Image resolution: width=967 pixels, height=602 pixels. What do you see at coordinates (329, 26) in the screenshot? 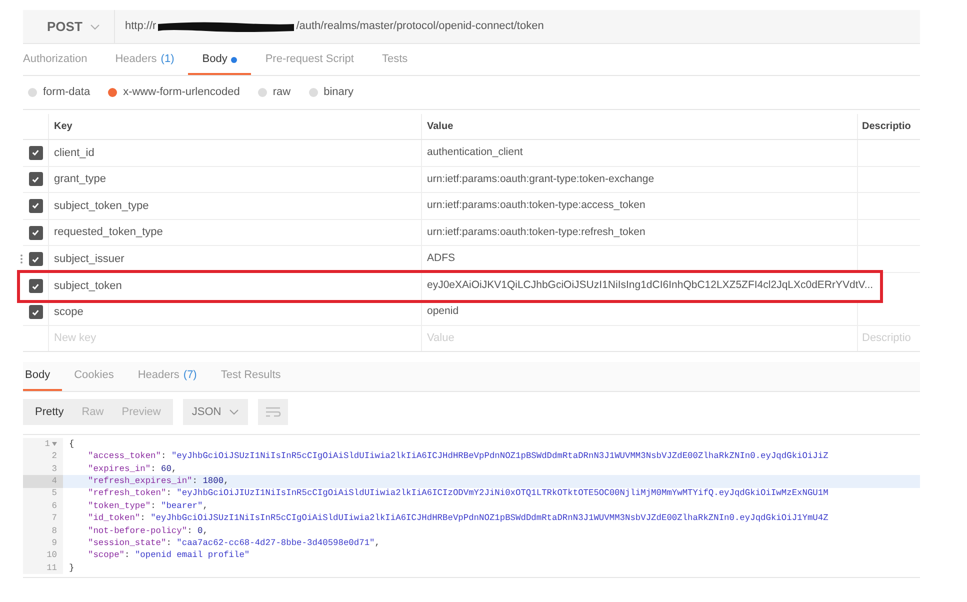
I see `url-field: http://r /auth/realms/master/protocol/openid-connect/token` at bounding box center [329, 26].